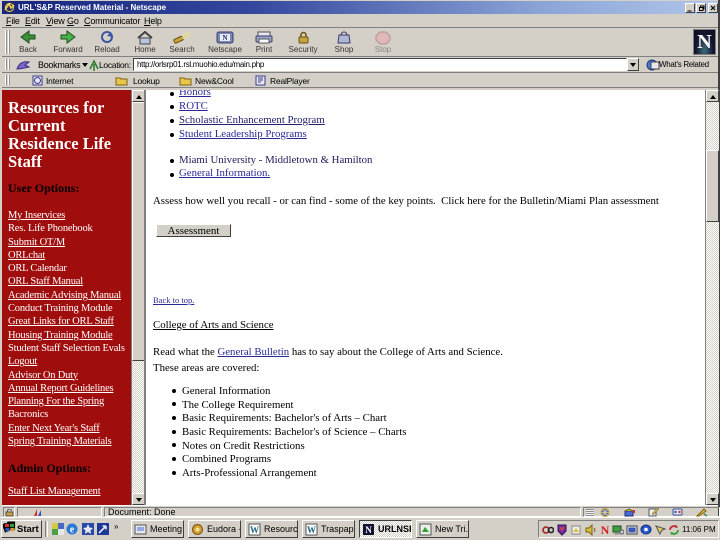  I want to click on svg-text: e, so click(72, 530).